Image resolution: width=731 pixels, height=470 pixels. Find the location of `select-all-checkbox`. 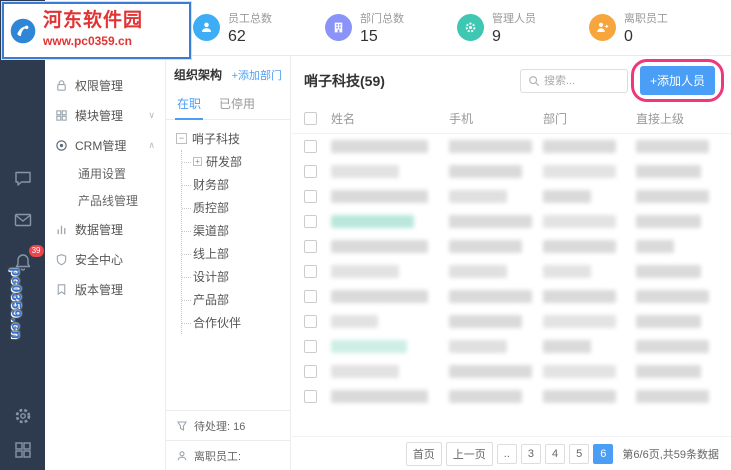

select-all-checkbox is located at coordinates (310, 118).